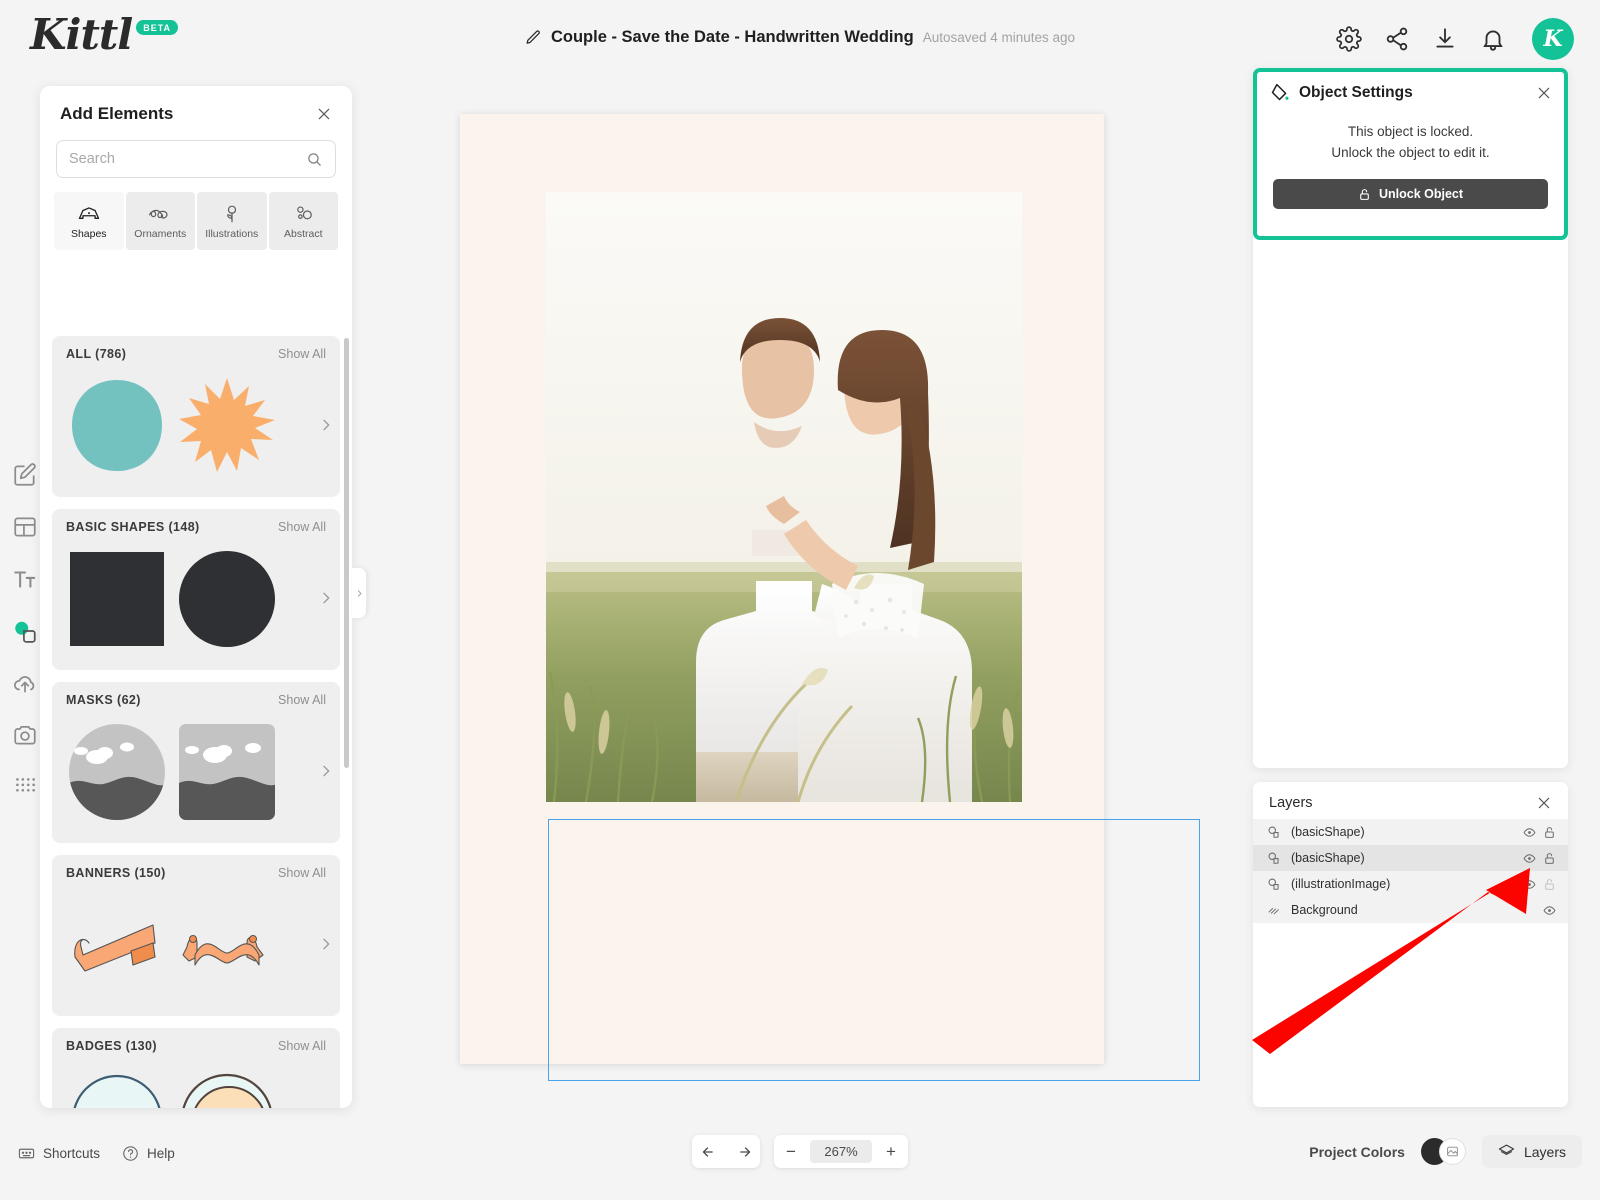 The width and height of the screenshot is (1600, 1200). What do you see at coordinates (1410, 131) in the screenshot?
I see `locked-line-1: This object is locked.` at bounding box center [1410, 131].